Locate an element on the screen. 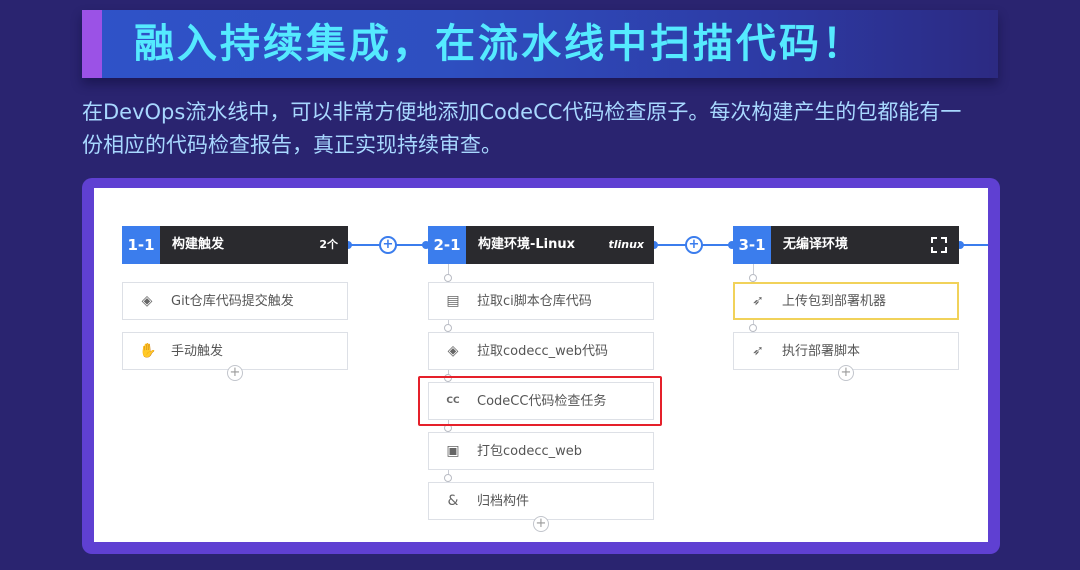  os-badge: tlinux is located at coordinates (626, 244).